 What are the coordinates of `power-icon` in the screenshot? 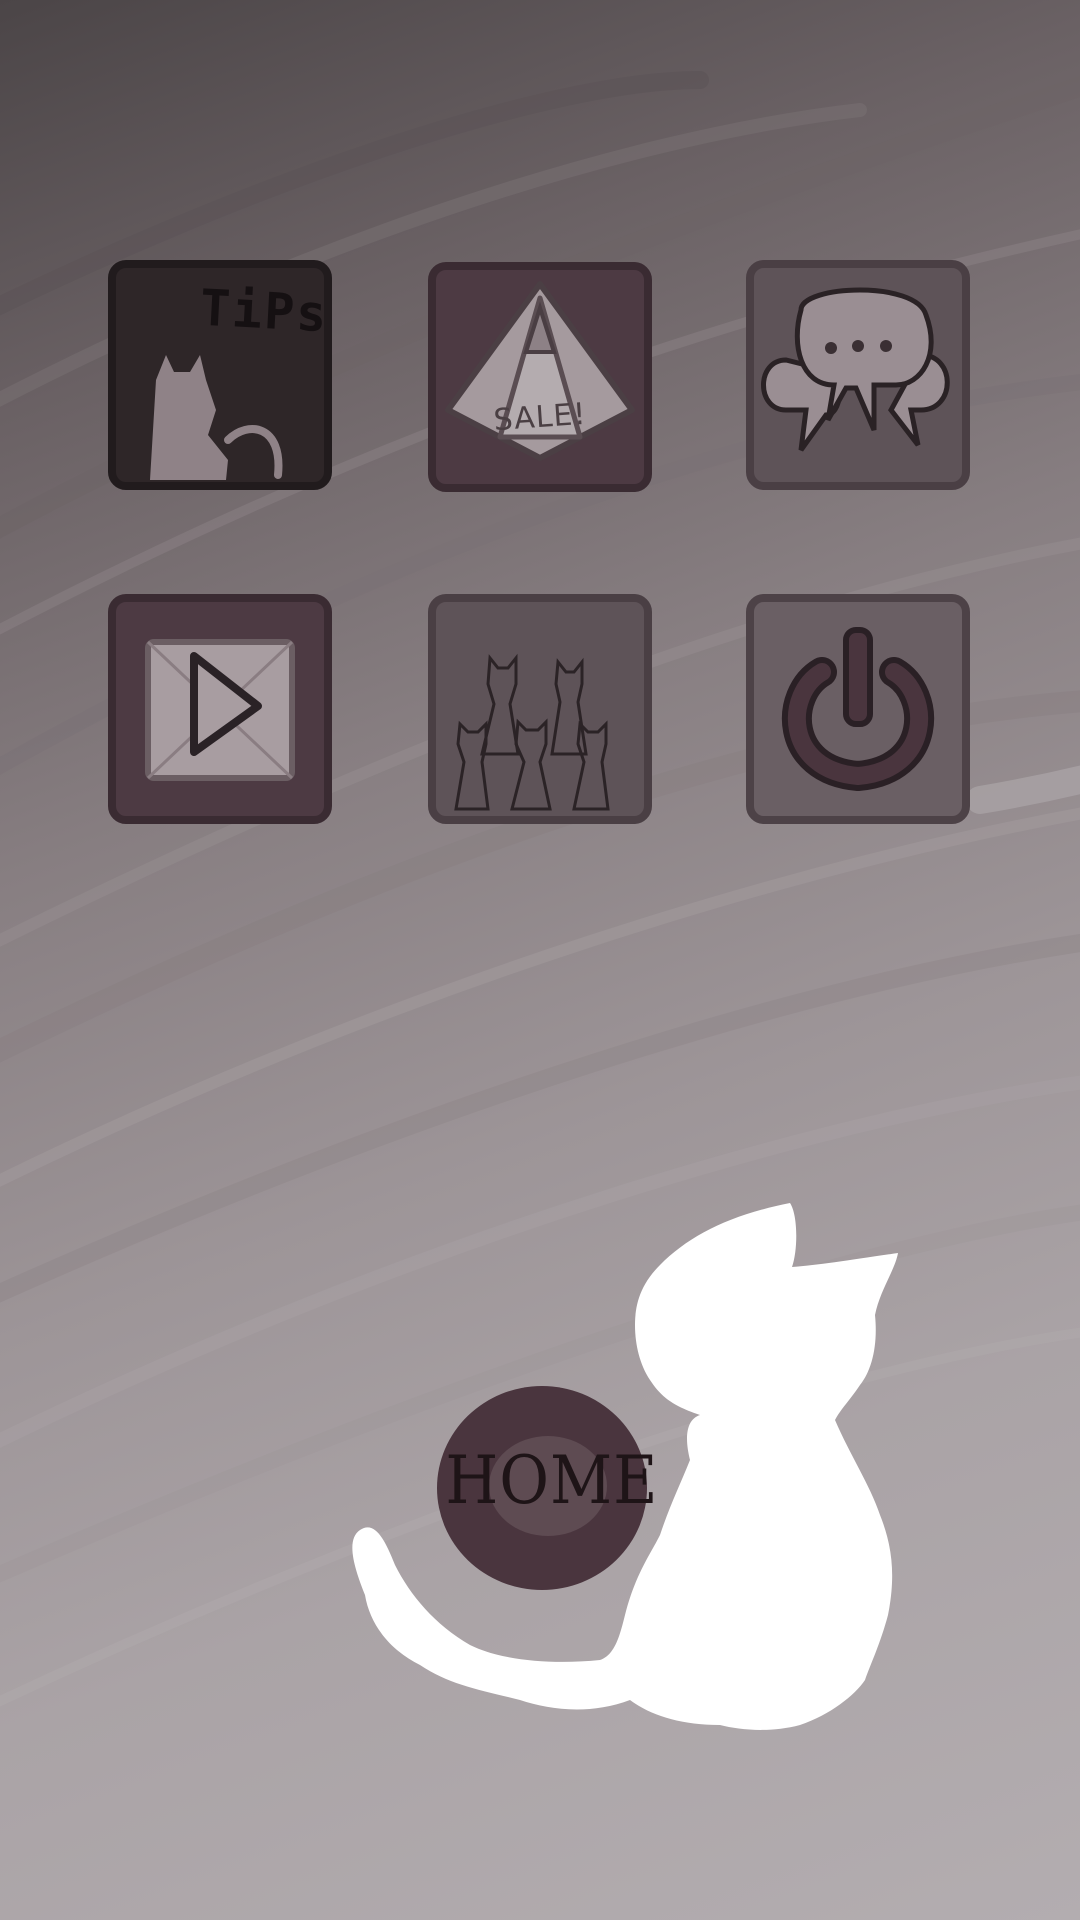 It's located at (858, 709).